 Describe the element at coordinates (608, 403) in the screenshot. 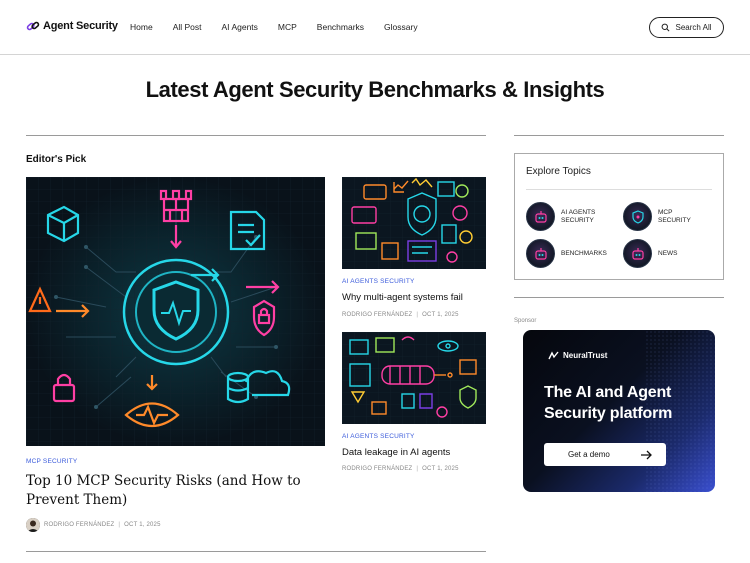

I see `ad-headline: The AI and Agent Security platform` at that location.